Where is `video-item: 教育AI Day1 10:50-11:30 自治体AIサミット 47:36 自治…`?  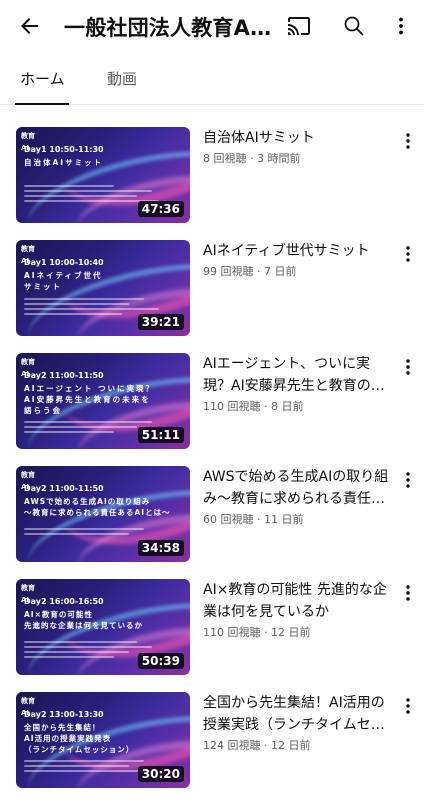 video-item: 教育AI Day1 10:50-11:30 自治体AIサミット 47:36 自治… is located at coordinates (212, 177).